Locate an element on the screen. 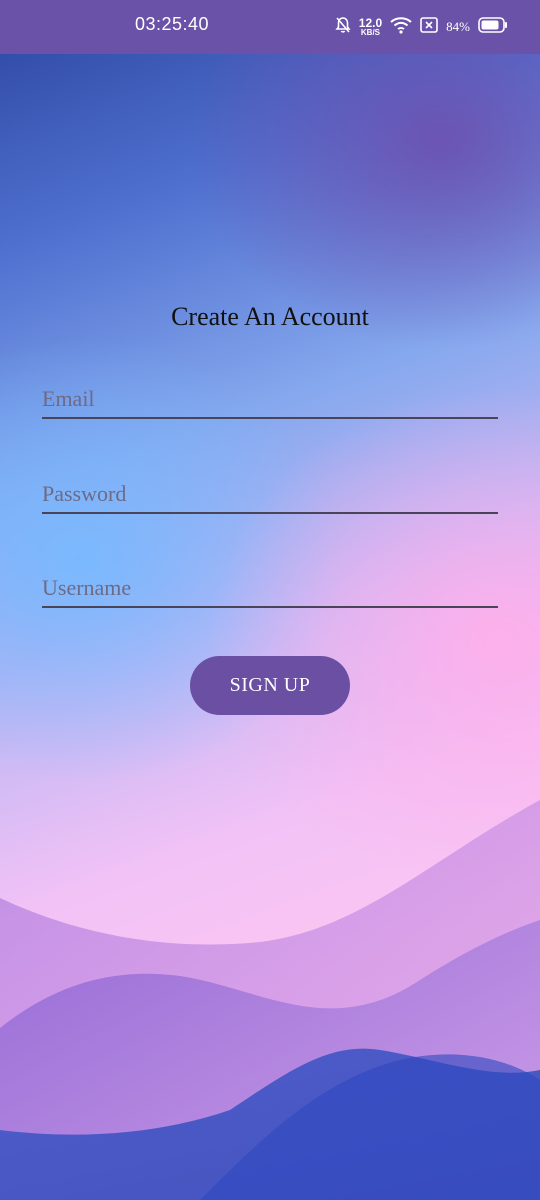 This screenshot has height=1200, width=540. username-field is located at coordinates (270, 589).